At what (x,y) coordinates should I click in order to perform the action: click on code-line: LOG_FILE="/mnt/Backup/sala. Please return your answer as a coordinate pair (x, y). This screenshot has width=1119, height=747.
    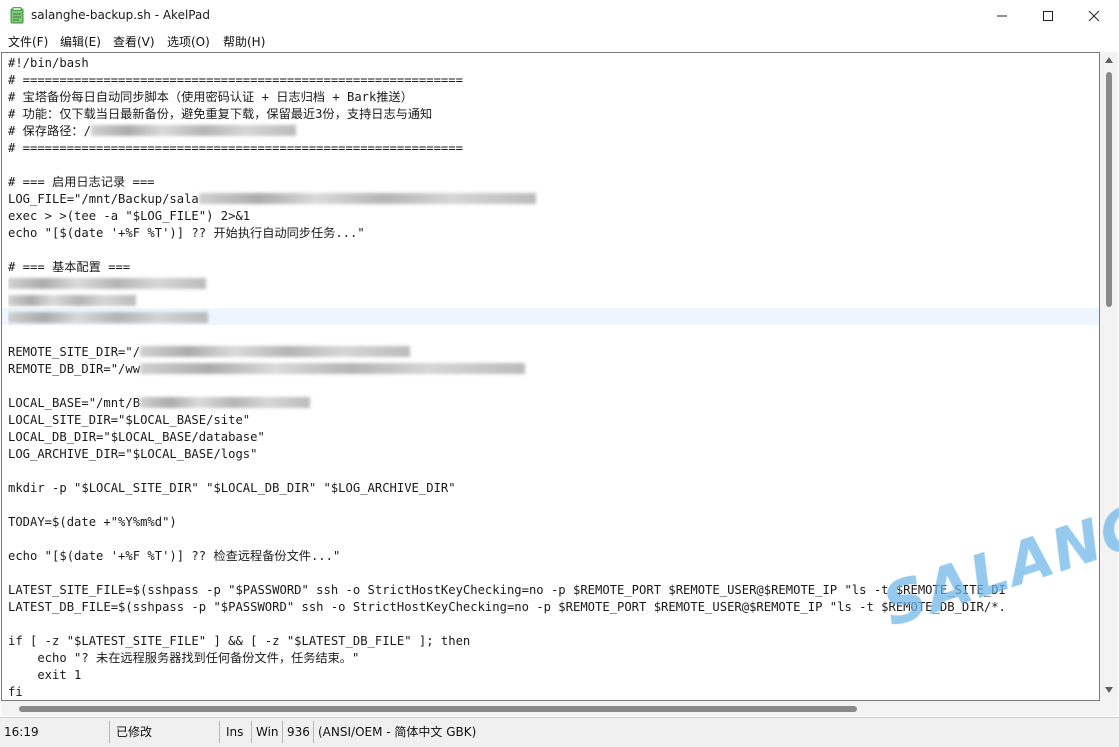
    Looking at the image, I should click on (272, 199).